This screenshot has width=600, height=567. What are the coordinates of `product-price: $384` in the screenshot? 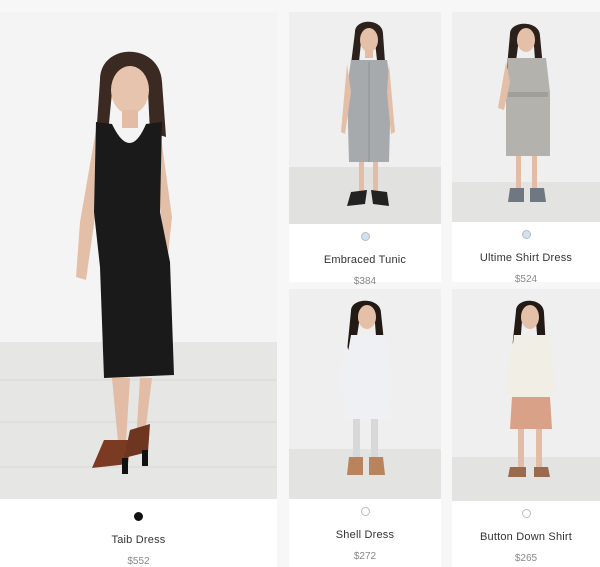 It's located at (365, 281).